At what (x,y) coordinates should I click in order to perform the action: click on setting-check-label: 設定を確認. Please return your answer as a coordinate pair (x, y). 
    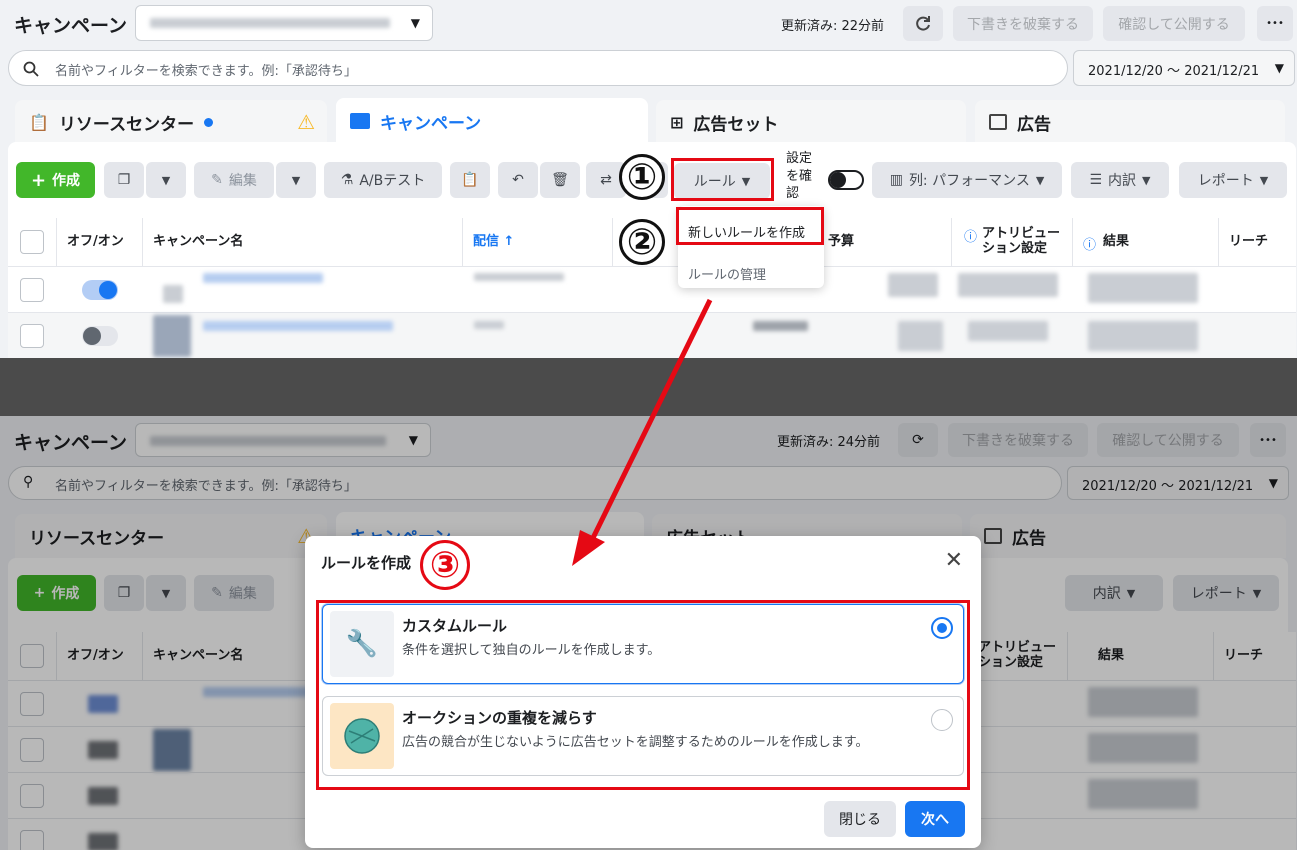
    Looking at the image, I should click on (799, 176).